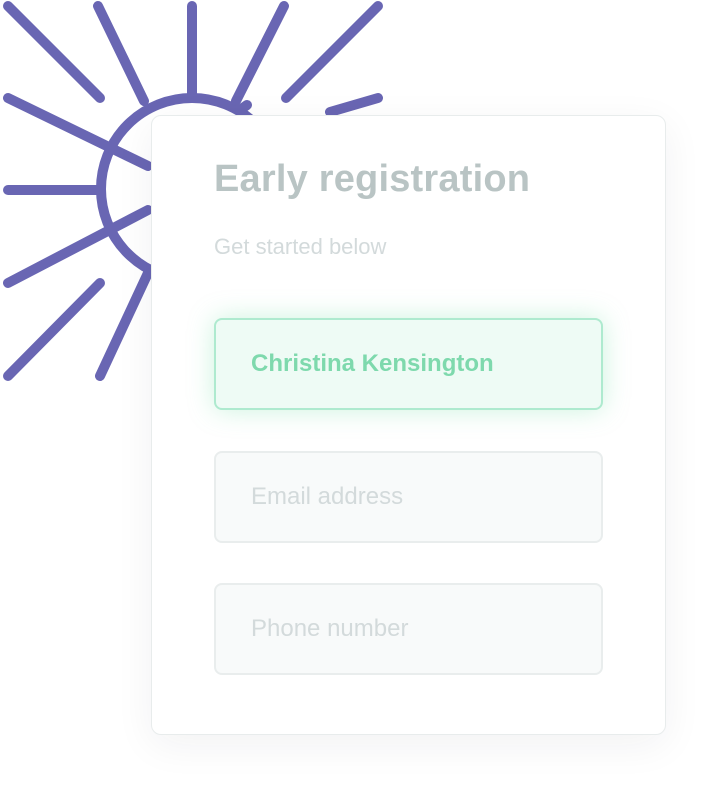 This screenshot has height=790, width=718. Describe the element at coordinates (372, 179) in the screenshot. I see `form-title: Early registration` at that location.